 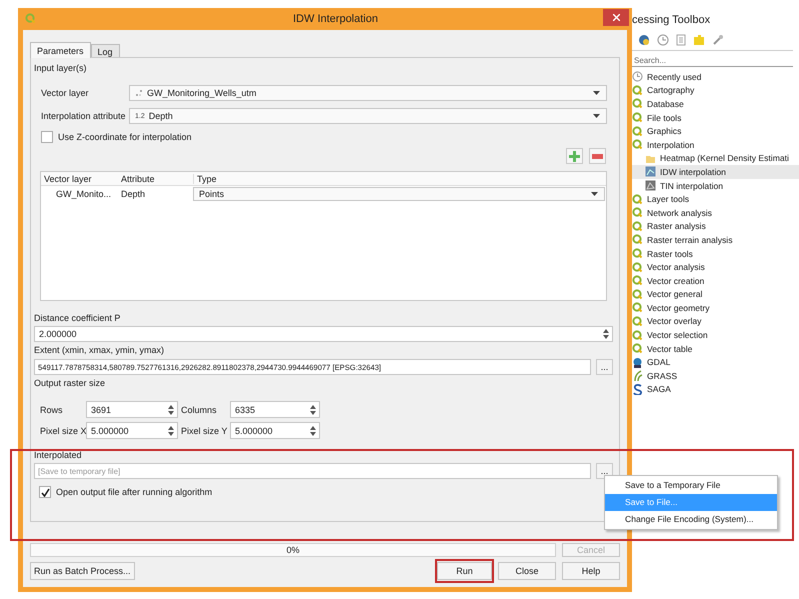 I want to click on close-icon, so click(x=616, y=17).